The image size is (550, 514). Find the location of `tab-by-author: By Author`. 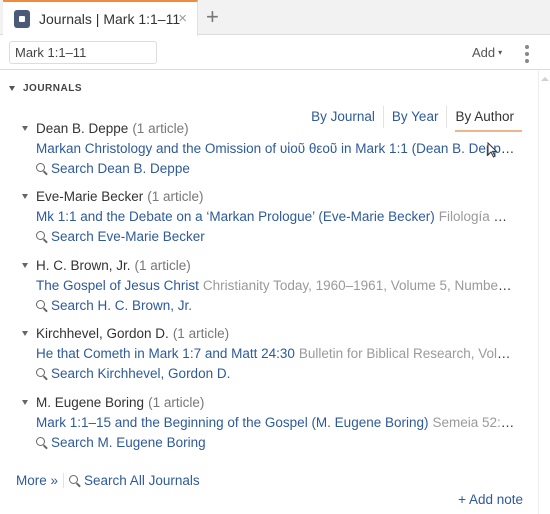

tab-by-author: By Author is located at coordinates (484, 119).